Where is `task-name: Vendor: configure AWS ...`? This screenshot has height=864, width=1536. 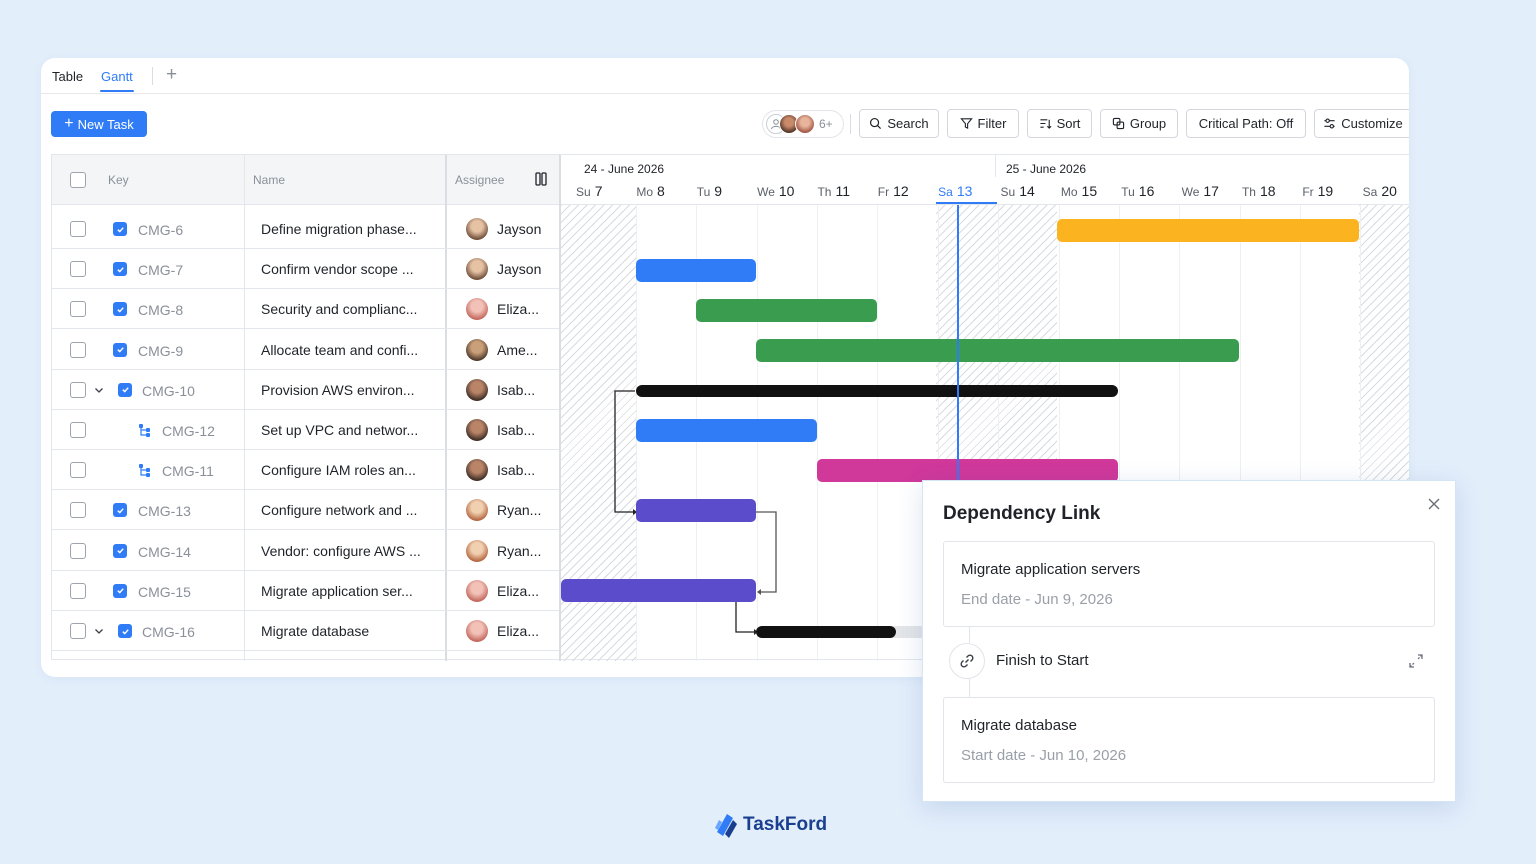
task-name: Vendor: configure AWS ... is located at coordinates (341, 551).